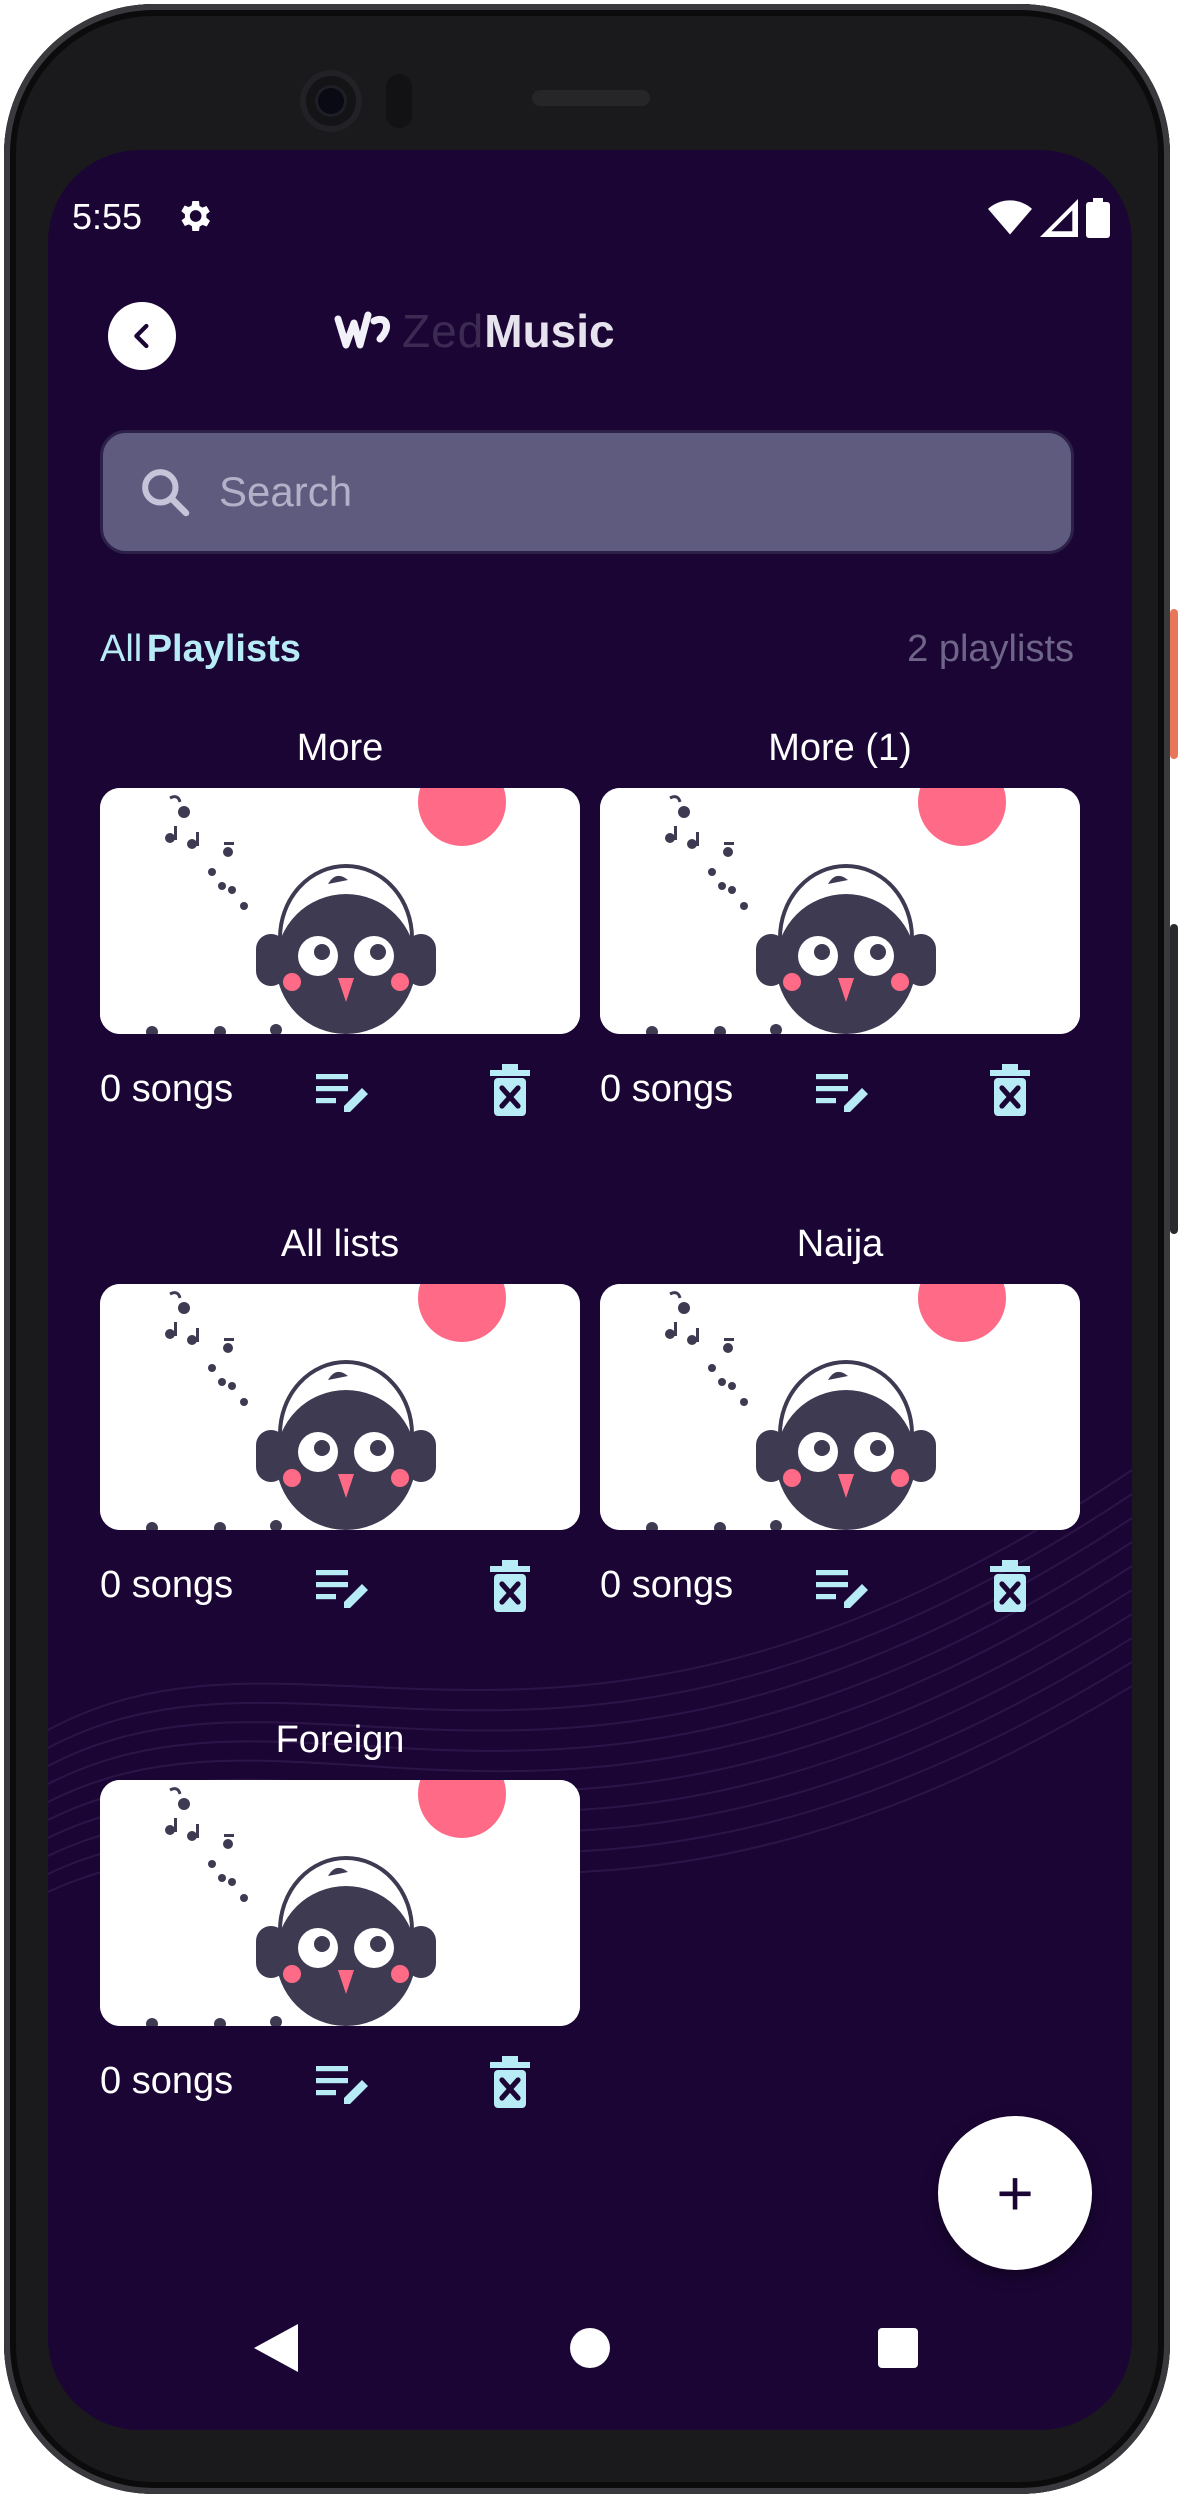  Describe the element at coordinates (340, 748) in the screenshot. I see `playlist-title: More` at that location.